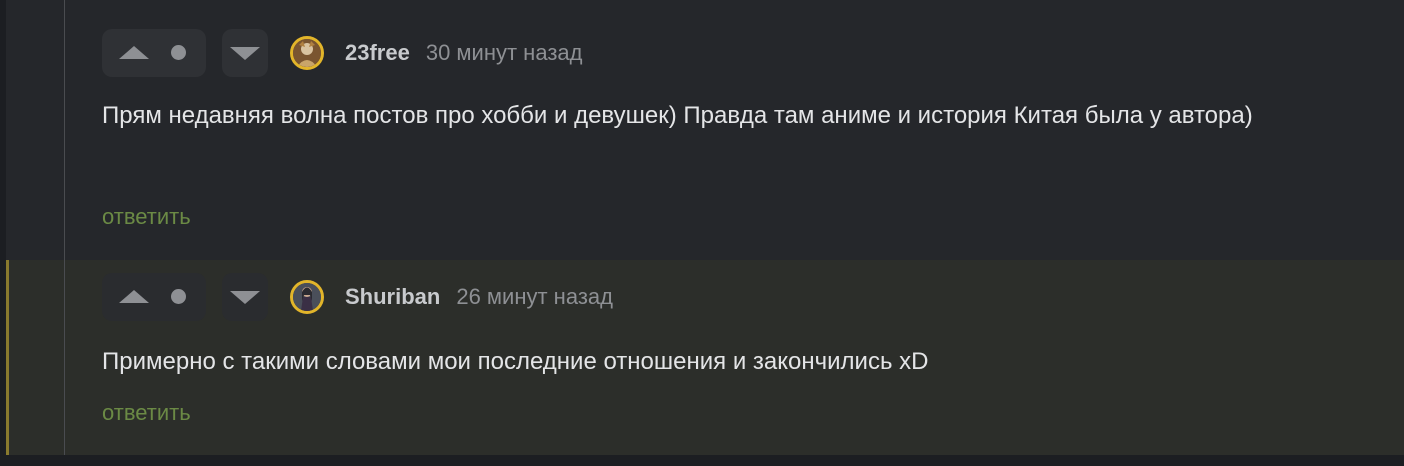 This screenshot has height=466, width=1404. What do you see at coordinates (504, 53) in the screenshot?
I see `comment-timestamp: 30 минут назад` at bounding box center [504, 53].